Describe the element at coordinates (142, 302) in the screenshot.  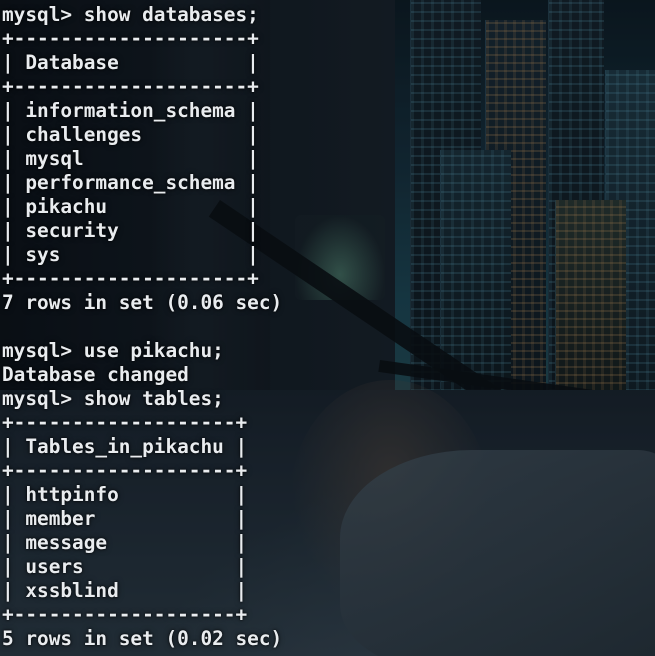
I see `result-summary: 7 rows in set (0.06 sec)` at that location.